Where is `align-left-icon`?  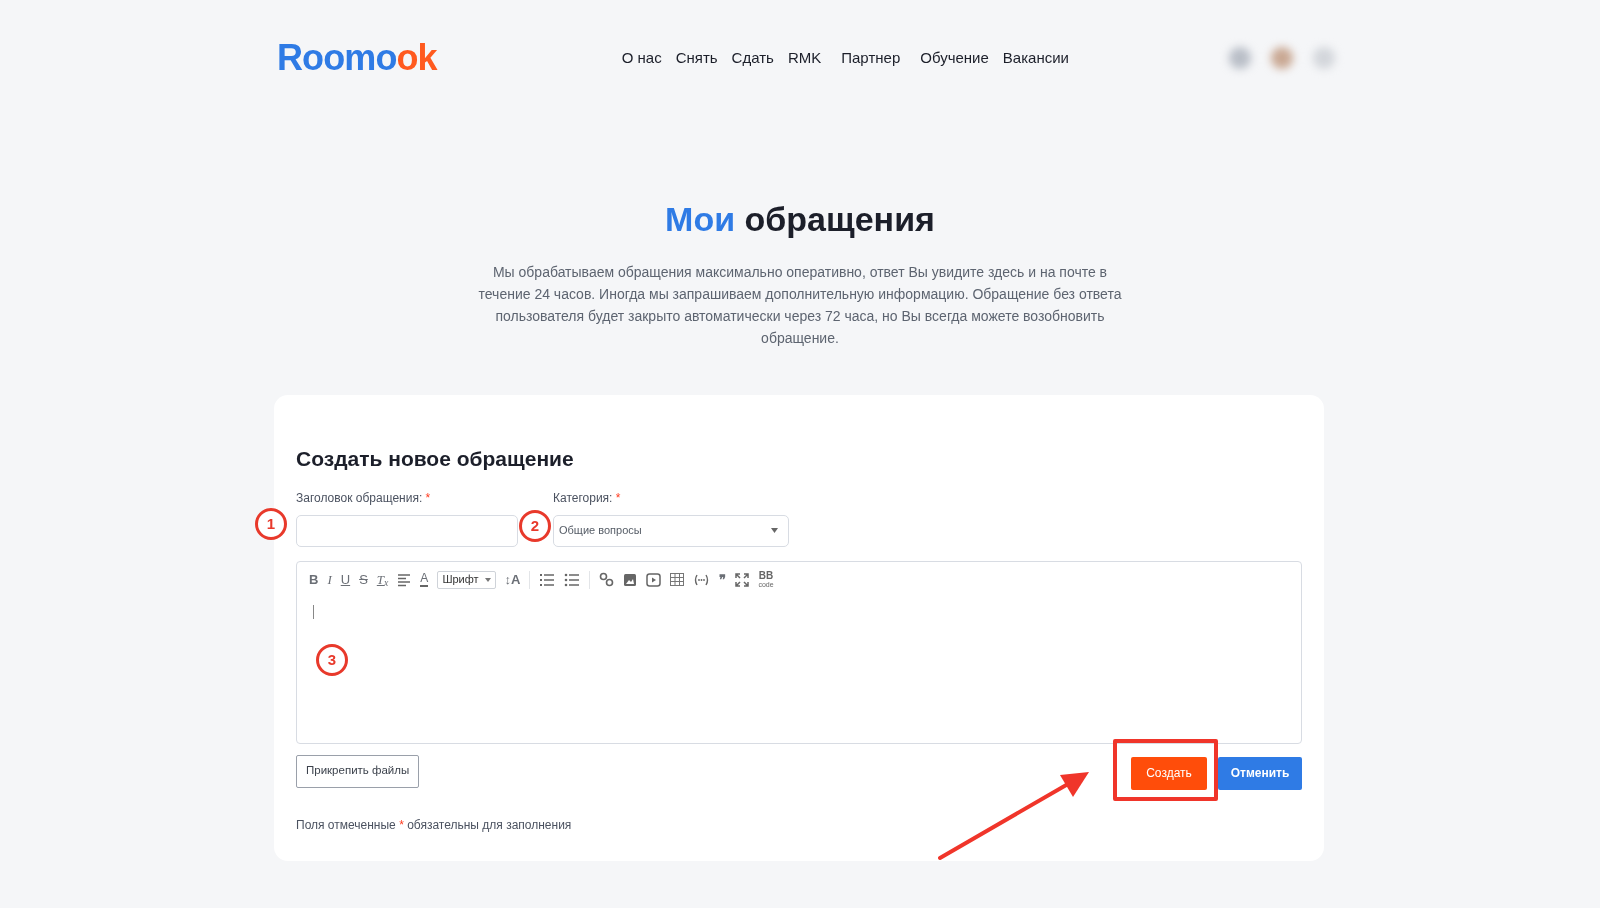 align-left-icon is located at coordinates (404, 579).